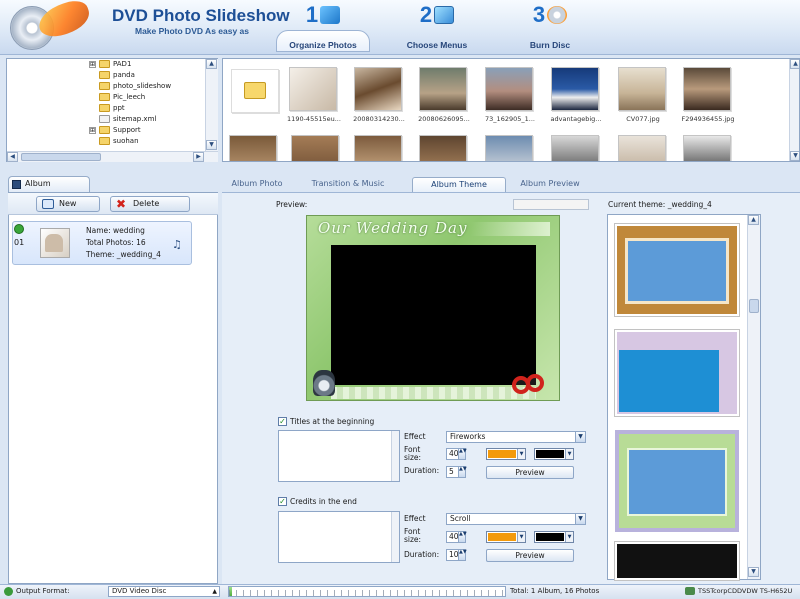 The image size is (800, 599). What do you see at coordinates (198, 157) in the screenshot?
I see `scroll-right-icon: ▶` at bounding box center [198, 157].